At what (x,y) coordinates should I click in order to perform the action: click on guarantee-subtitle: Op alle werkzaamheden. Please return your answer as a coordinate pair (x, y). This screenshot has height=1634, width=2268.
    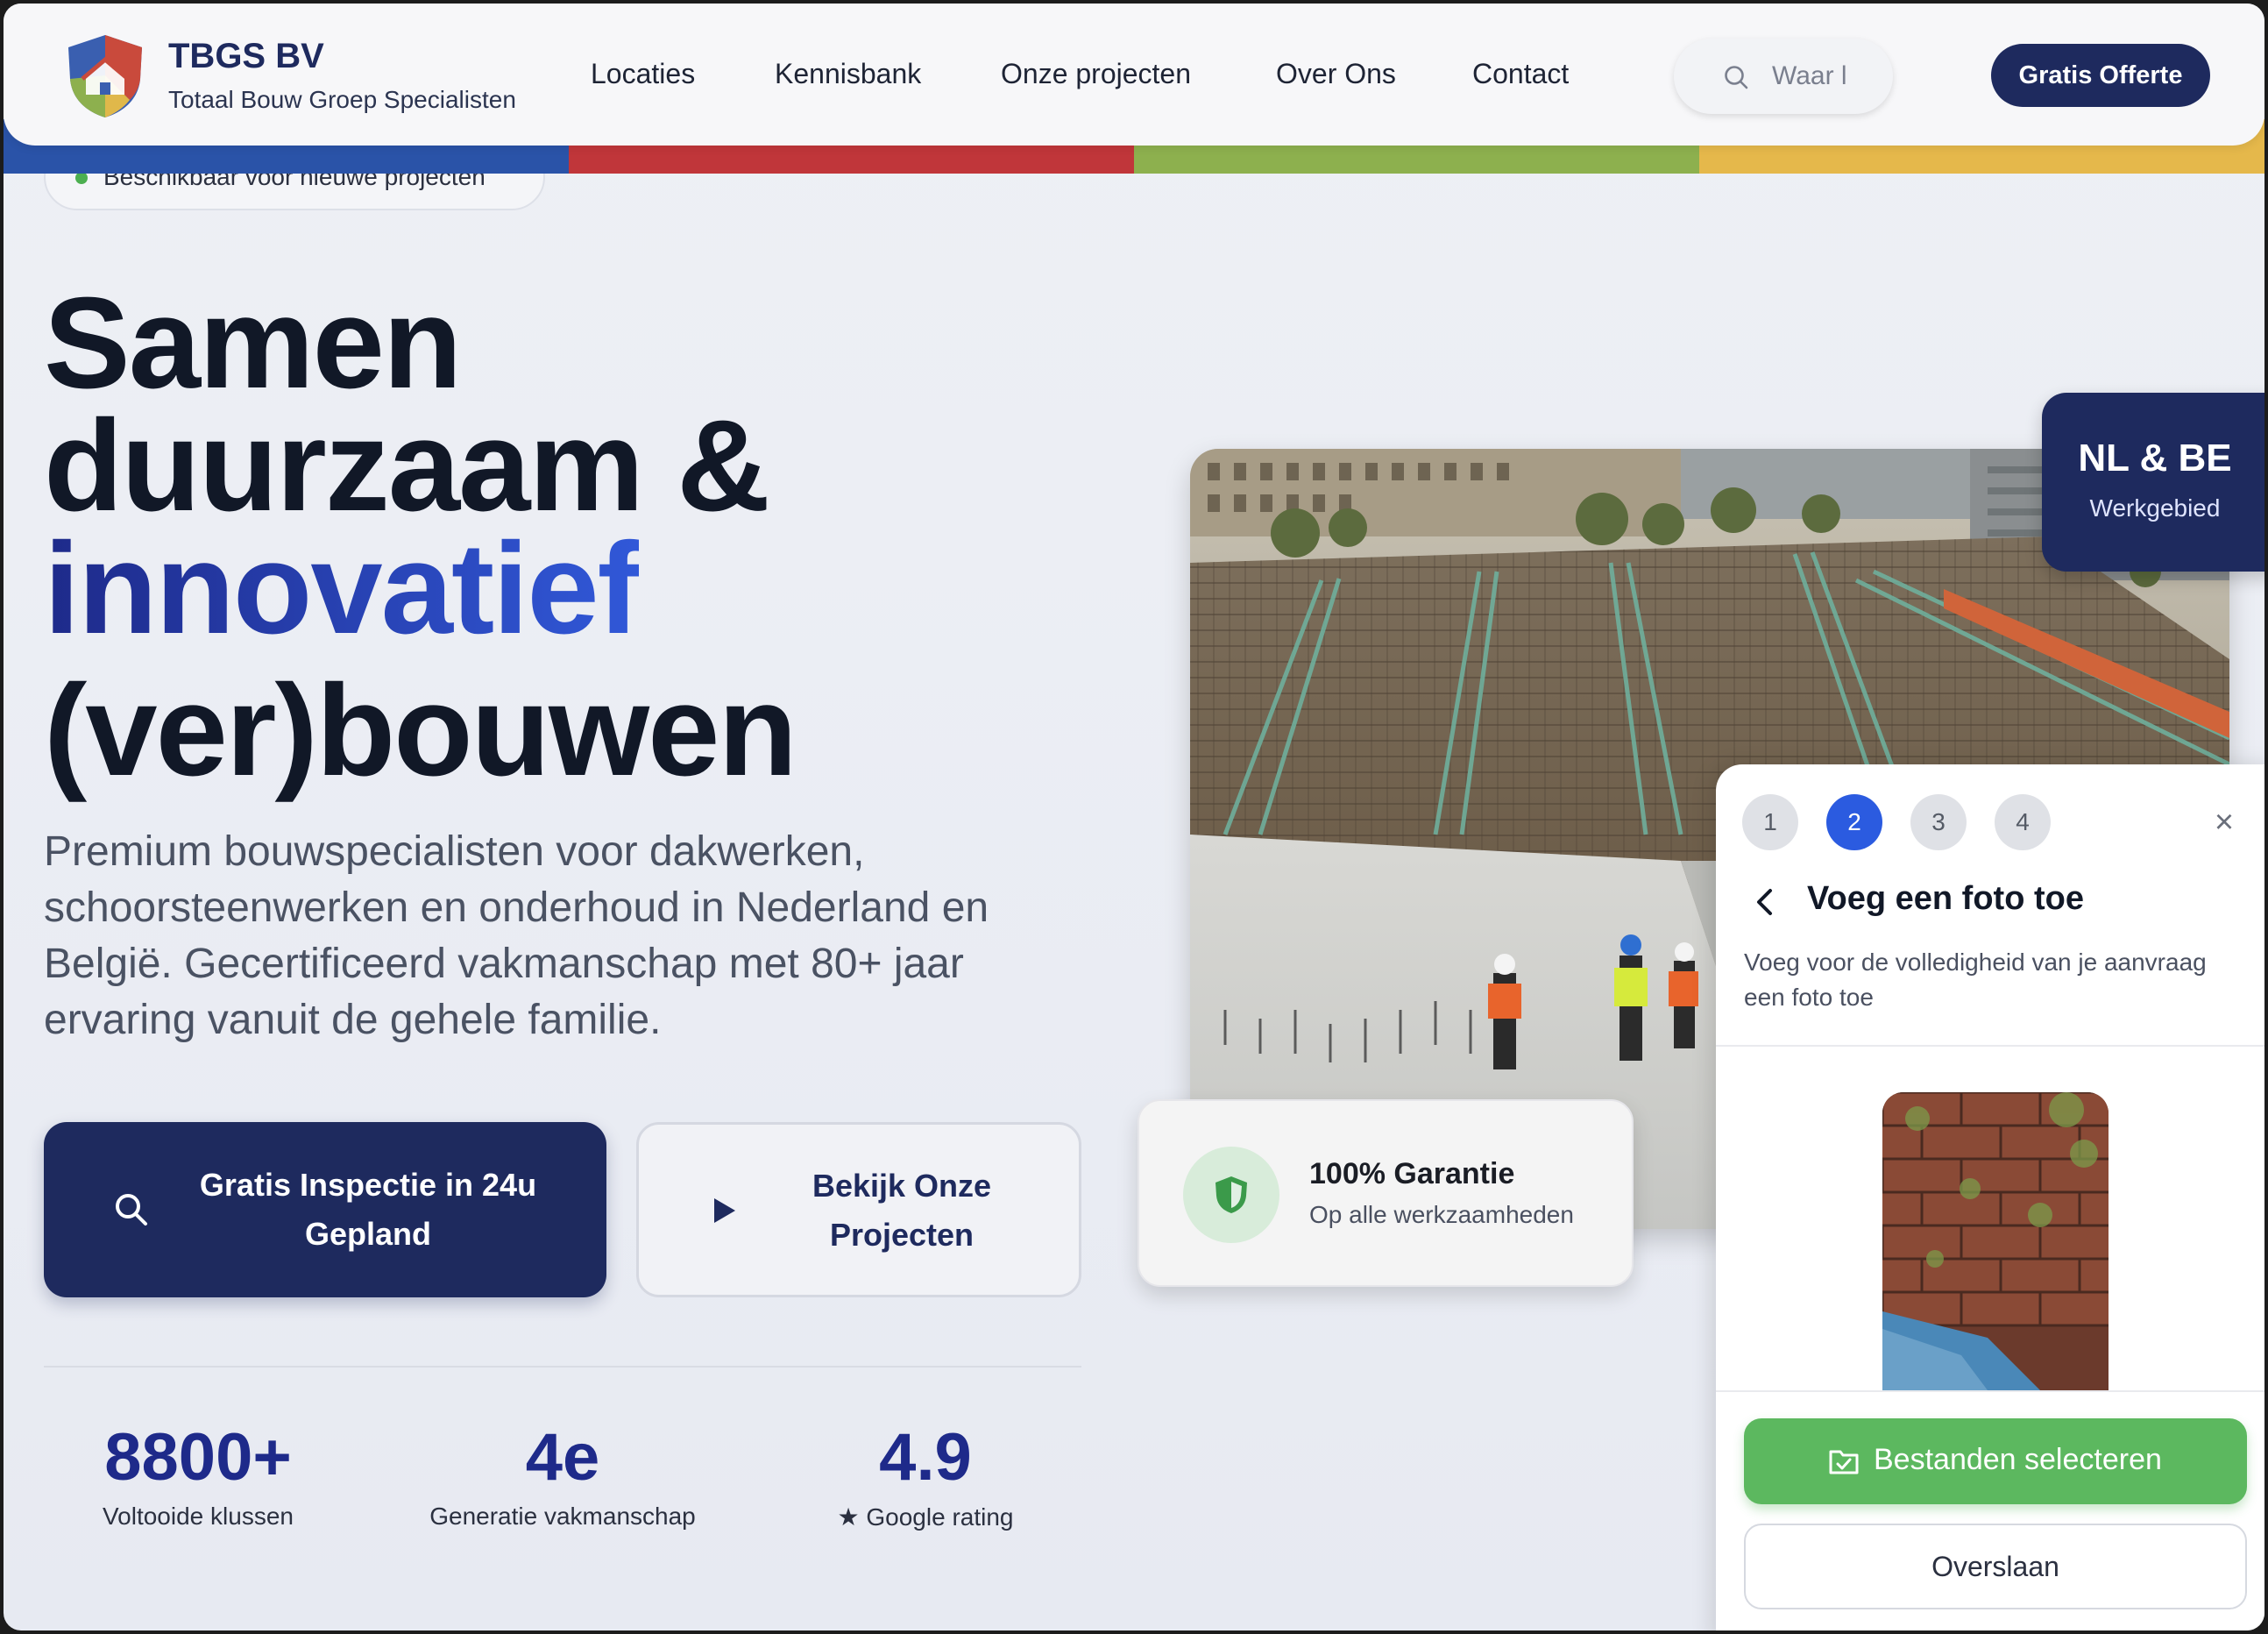
    Looking at the image, I should click on (1441, 1214).